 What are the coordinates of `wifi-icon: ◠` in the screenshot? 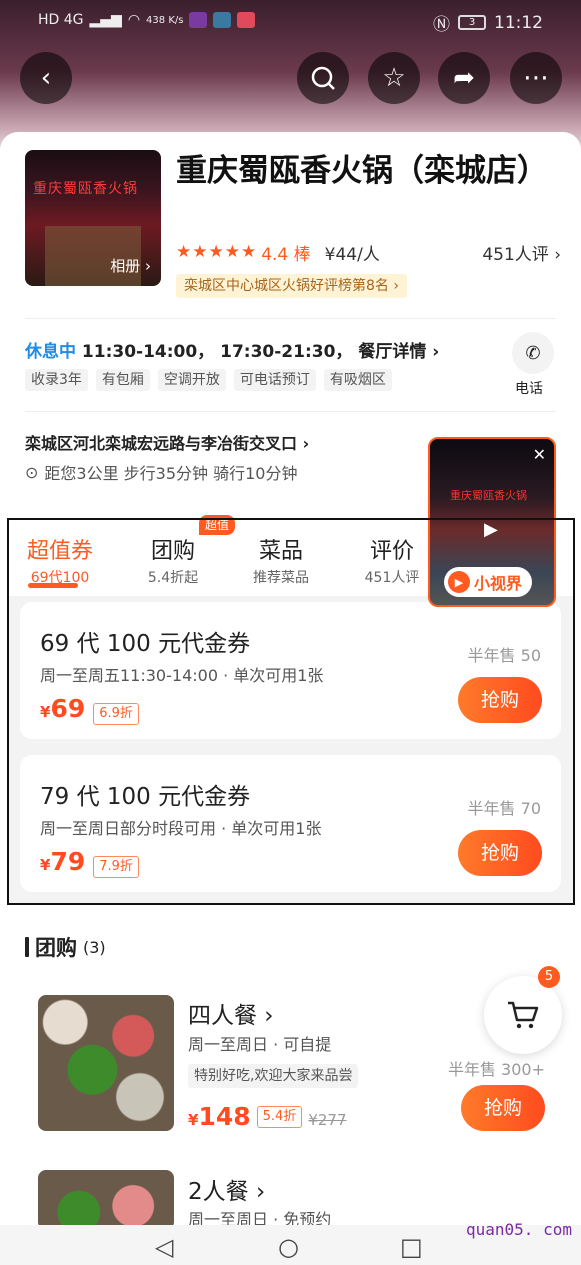 It's located at (134, 20).